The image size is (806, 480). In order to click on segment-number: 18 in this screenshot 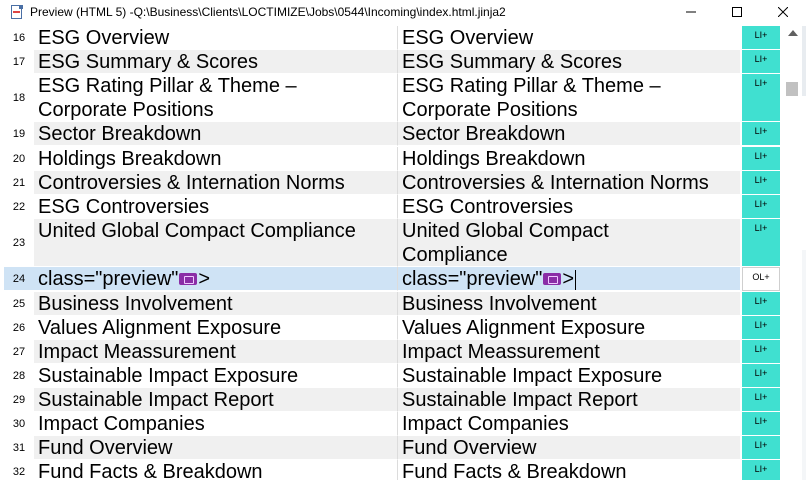, I will do `click(19, 98)`.